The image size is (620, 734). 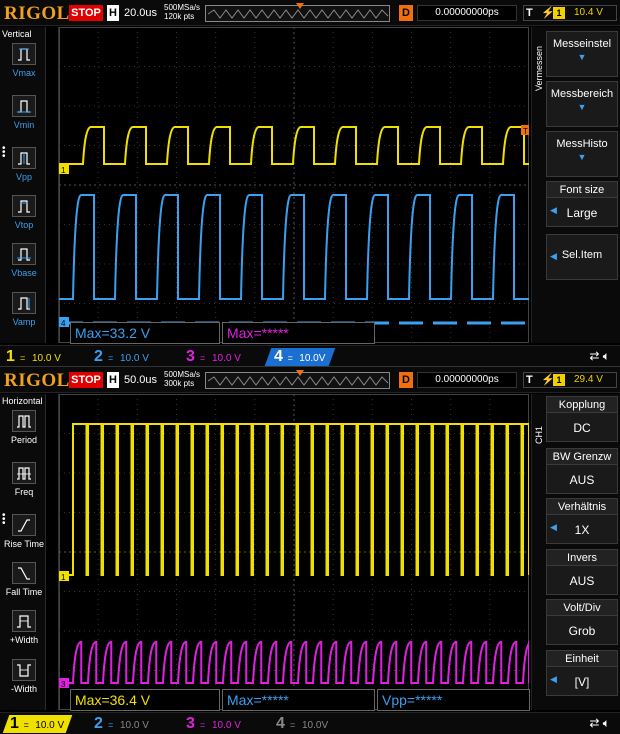 I want to click on measure-fall-time: Fall Time, so click(x=24, y=584).